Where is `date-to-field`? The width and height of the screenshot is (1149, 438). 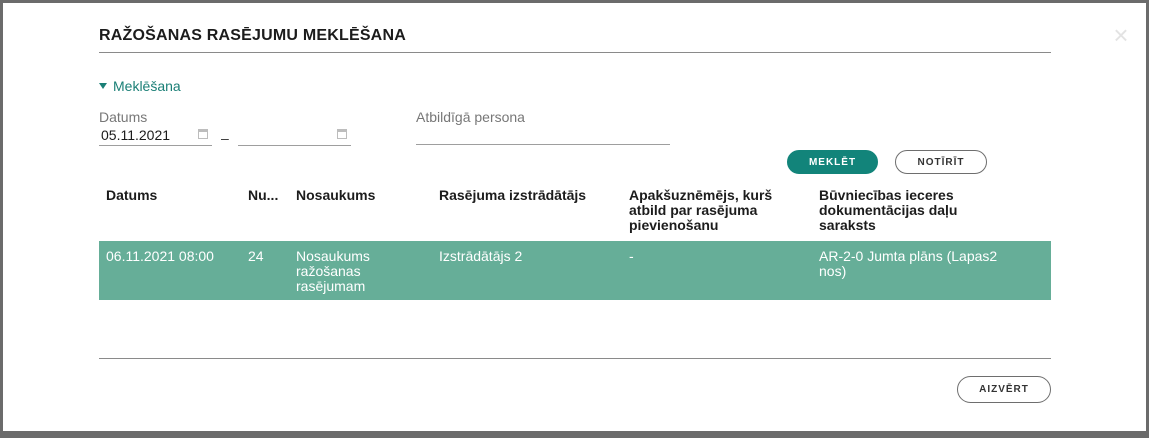
date-to-field is located at coordinates (294, 135).